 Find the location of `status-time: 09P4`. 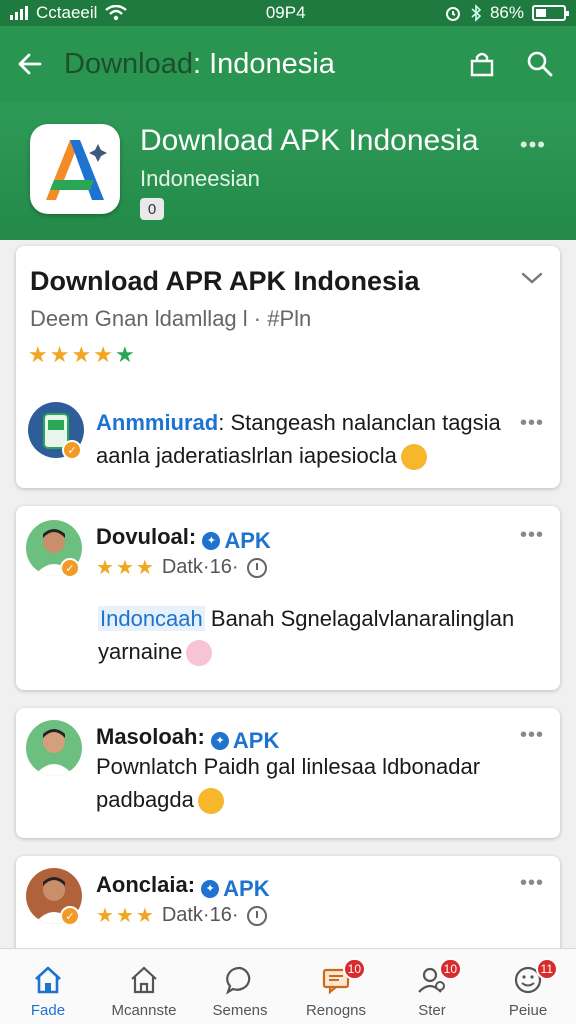

status-time: 09P4 is located at coordinates (285, 12).